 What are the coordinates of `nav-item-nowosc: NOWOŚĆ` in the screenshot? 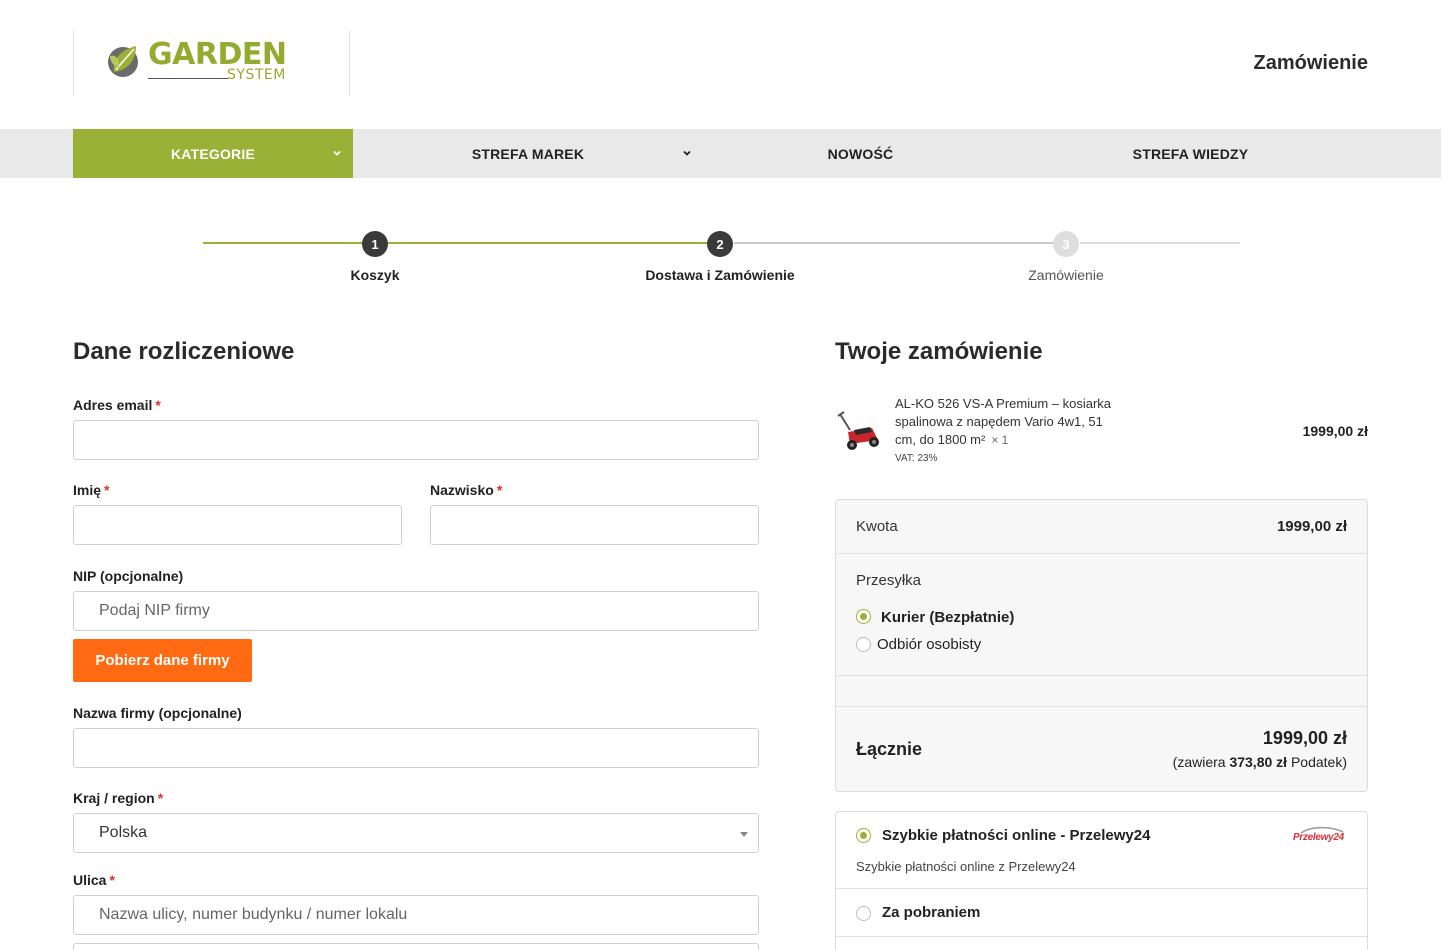 It's located at (860, 153).